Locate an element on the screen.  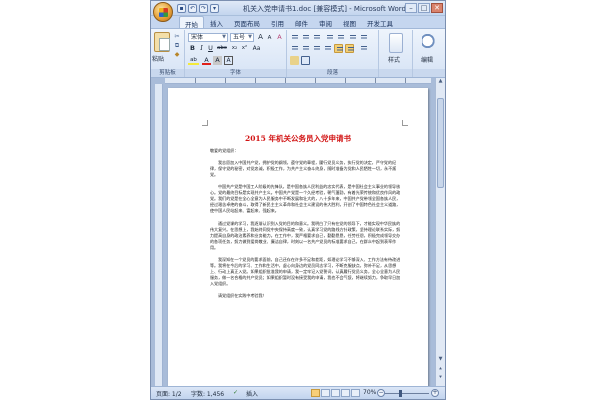
multilevel-list-icon is located at coordinates (316, 37).